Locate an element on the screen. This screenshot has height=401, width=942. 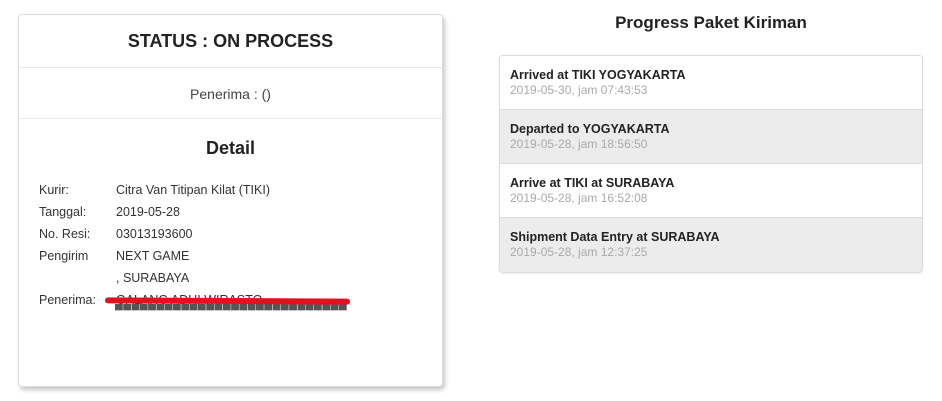
progress-event: Arrived at TIKI YOGYAKARTA is located at coordinates (598, 75).